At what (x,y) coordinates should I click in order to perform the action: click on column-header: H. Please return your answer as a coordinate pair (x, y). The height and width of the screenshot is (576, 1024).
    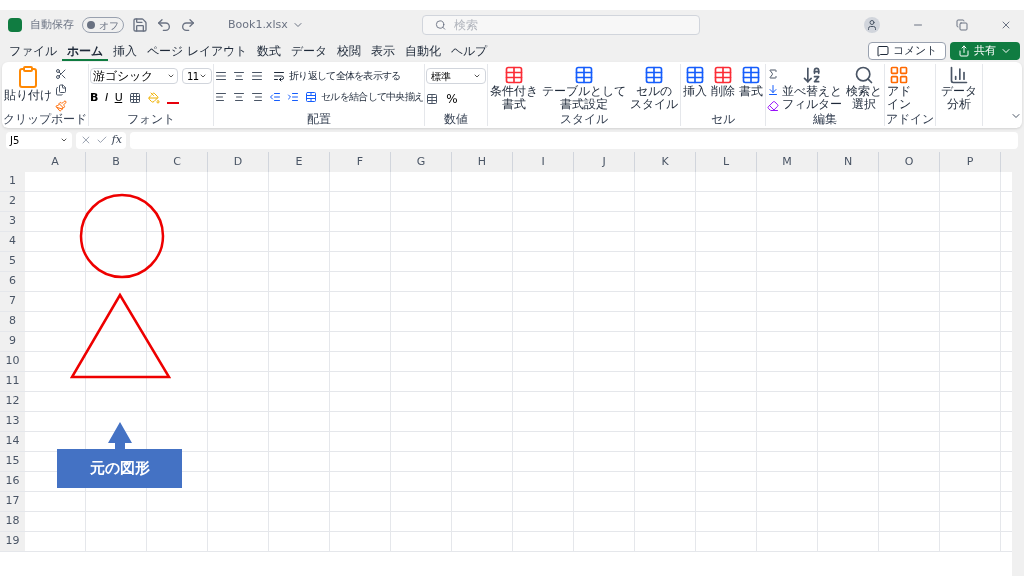
    Looking at the image, I should click on (482, 162).